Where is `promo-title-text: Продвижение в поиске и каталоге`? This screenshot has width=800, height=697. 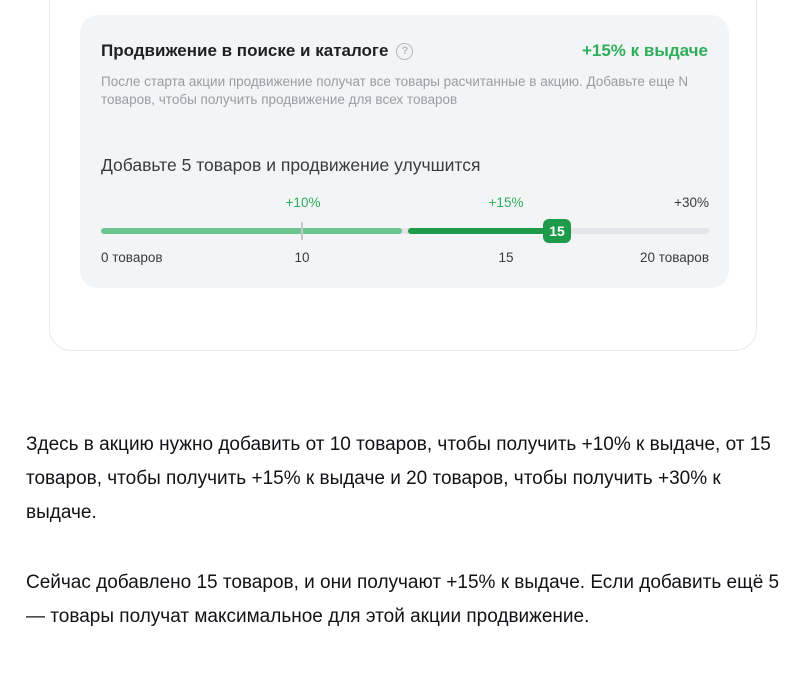 promo-title-text: Продвижение в поиске и каталоге is located at coordinates (245, 50).